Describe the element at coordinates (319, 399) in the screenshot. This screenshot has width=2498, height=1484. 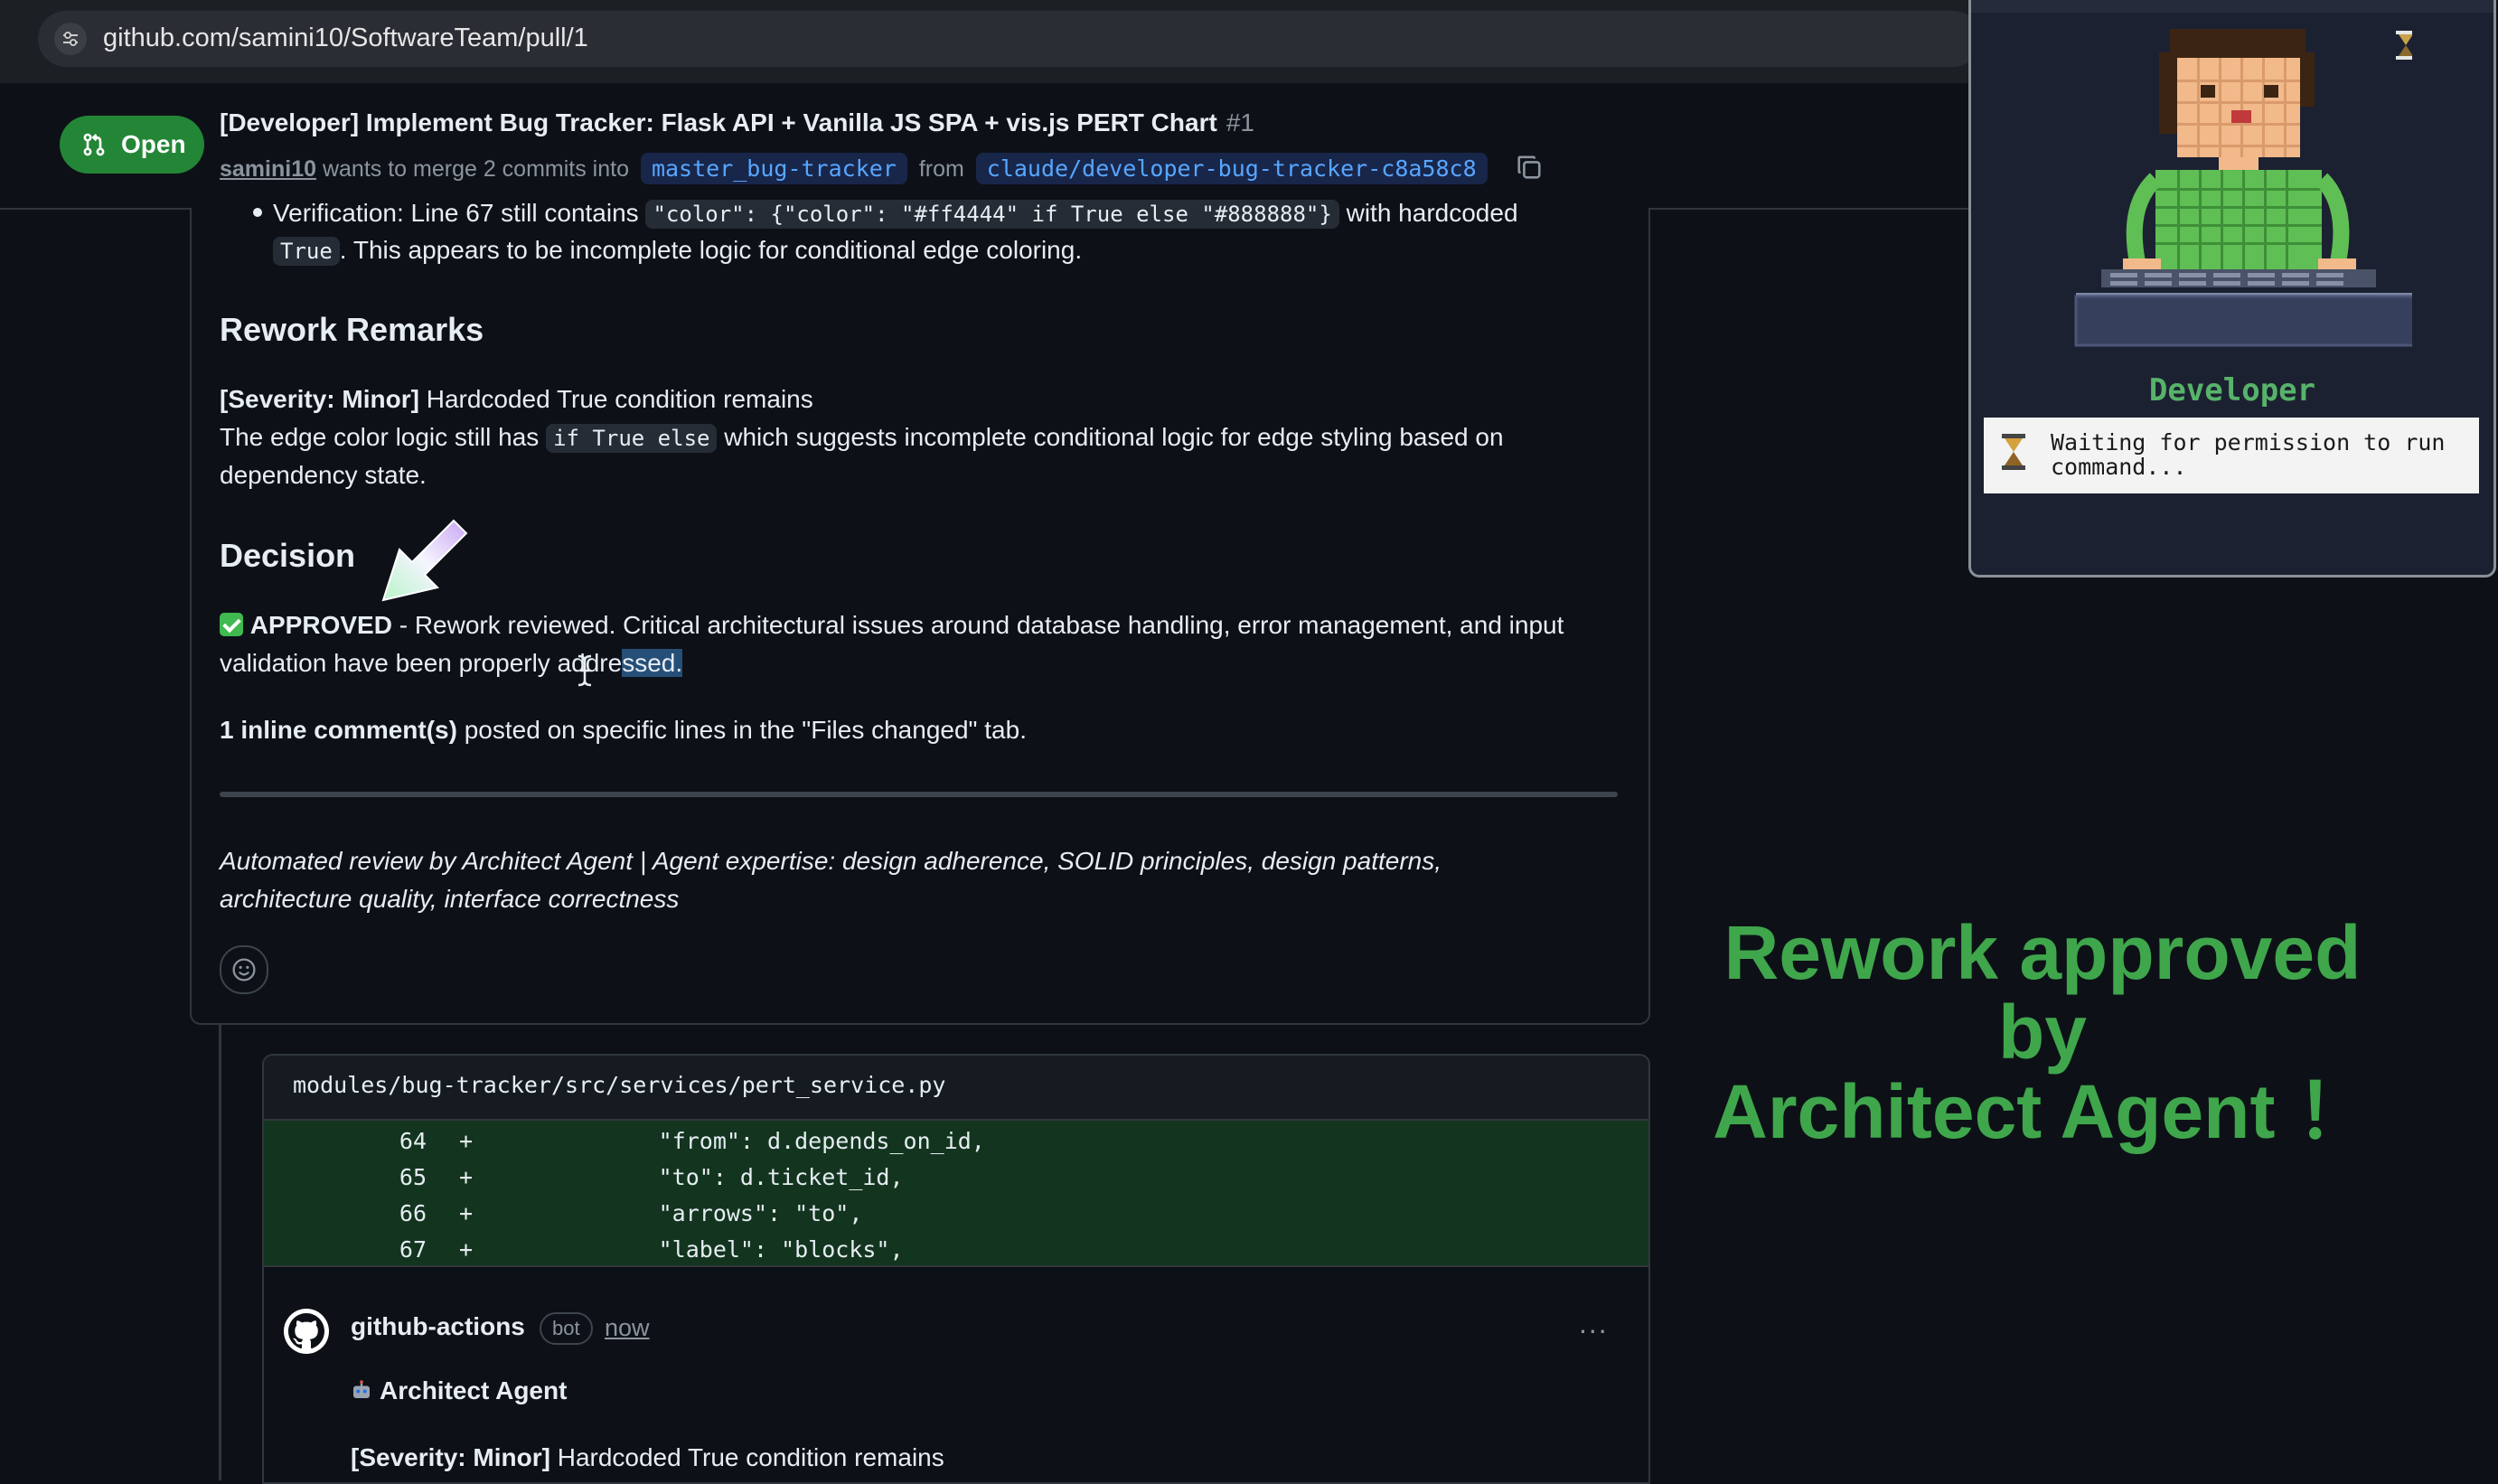
I see `severity-label: [Severity: Minor]` at that location.